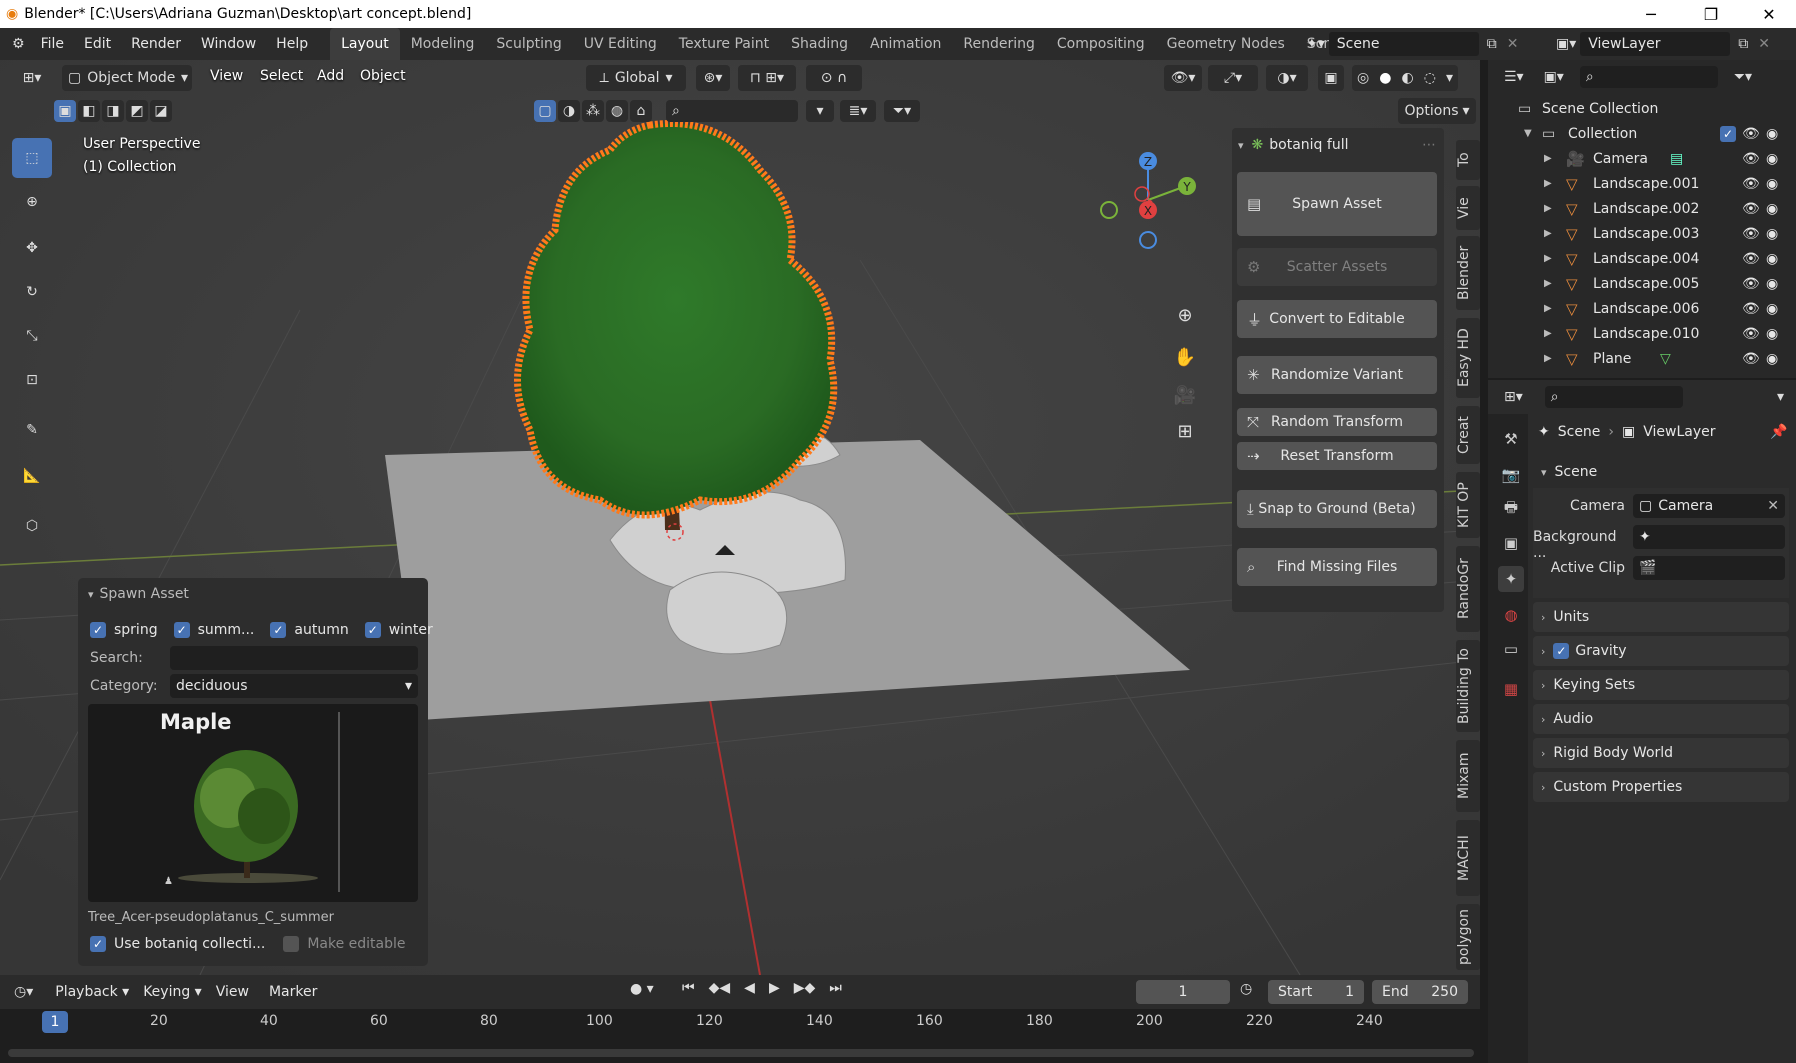  Describe the element at coordinates (1665, 359) in the screenshot. I see `mesh-data-icon: ▽` at that location.